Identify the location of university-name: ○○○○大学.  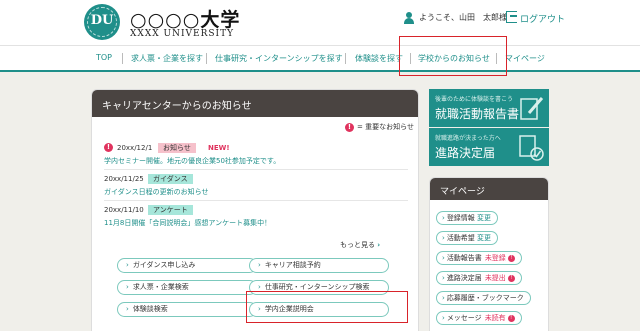
(185, 18).